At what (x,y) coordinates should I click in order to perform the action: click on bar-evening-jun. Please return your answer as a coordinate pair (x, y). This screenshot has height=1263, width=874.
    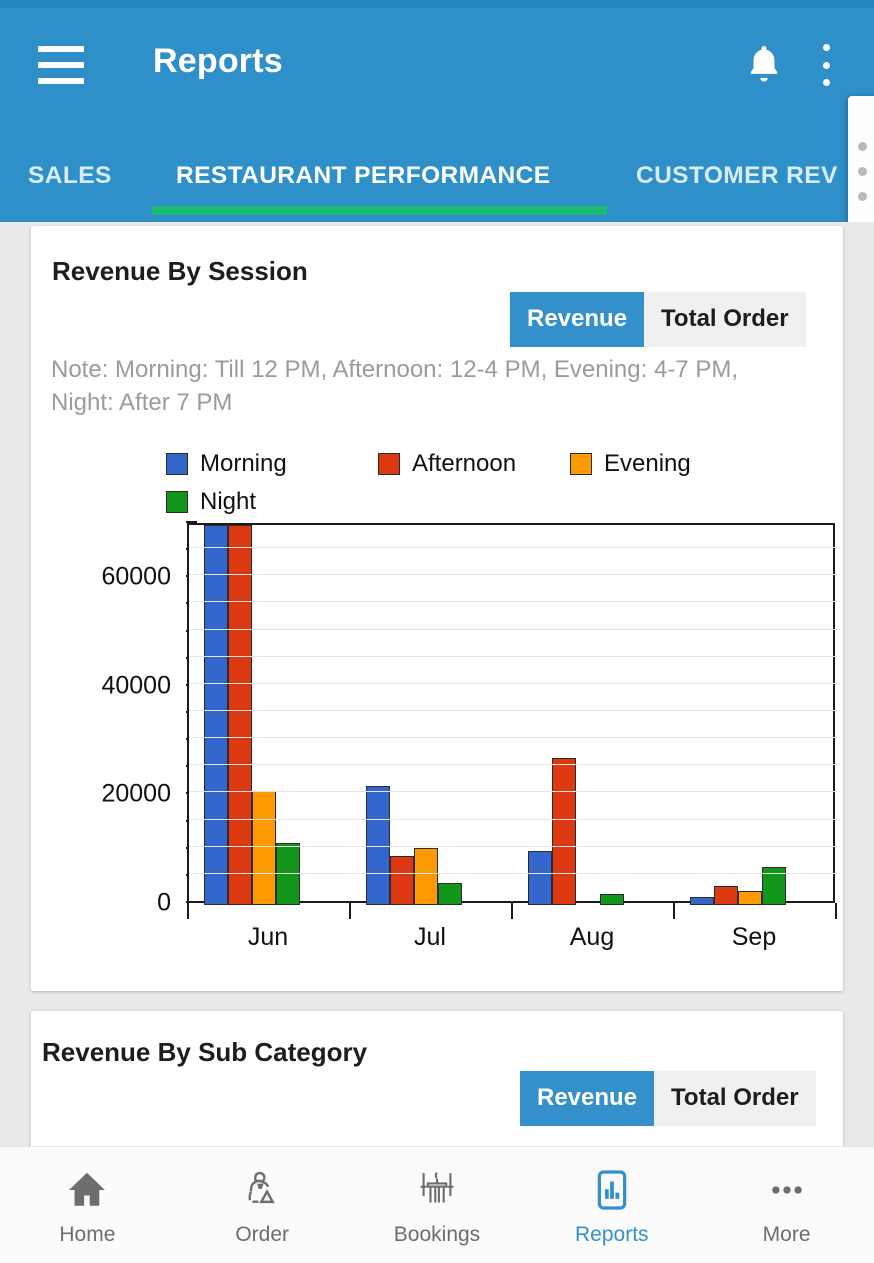
    Looking at the image, I should click on (264, 848).